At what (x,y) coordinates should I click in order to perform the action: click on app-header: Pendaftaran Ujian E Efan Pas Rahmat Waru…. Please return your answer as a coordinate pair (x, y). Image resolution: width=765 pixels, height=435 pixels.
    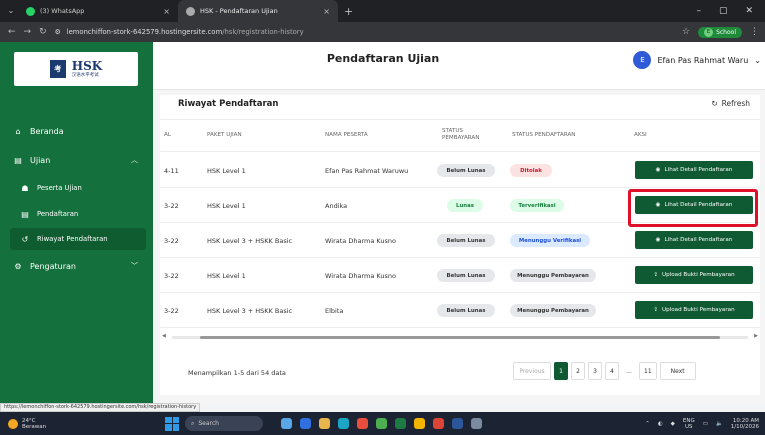
    Looking at the image, I should click on (459, 66).